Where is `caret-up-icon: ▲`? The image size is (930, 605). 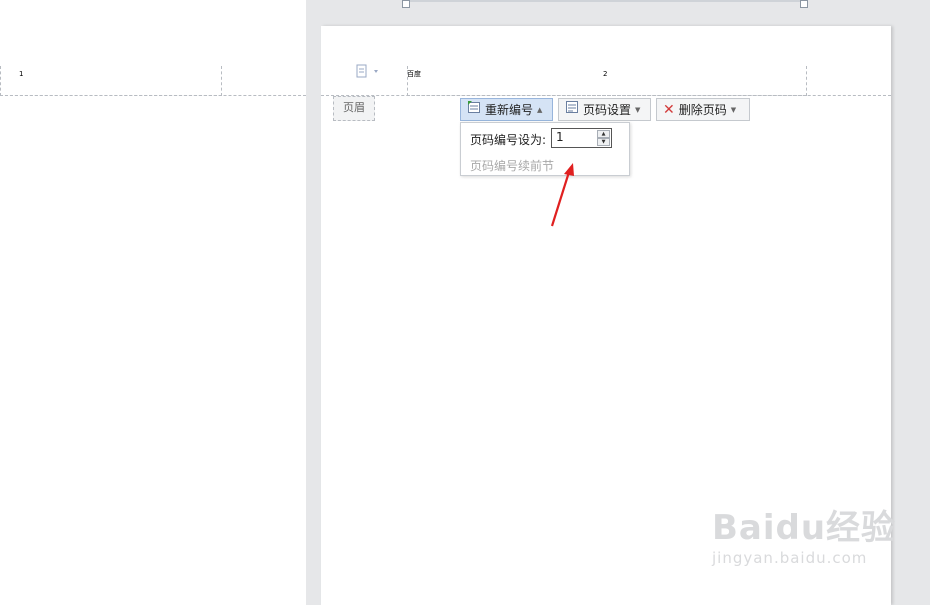 caret-up-icon: ▲ is located at coordinates (540, 109).